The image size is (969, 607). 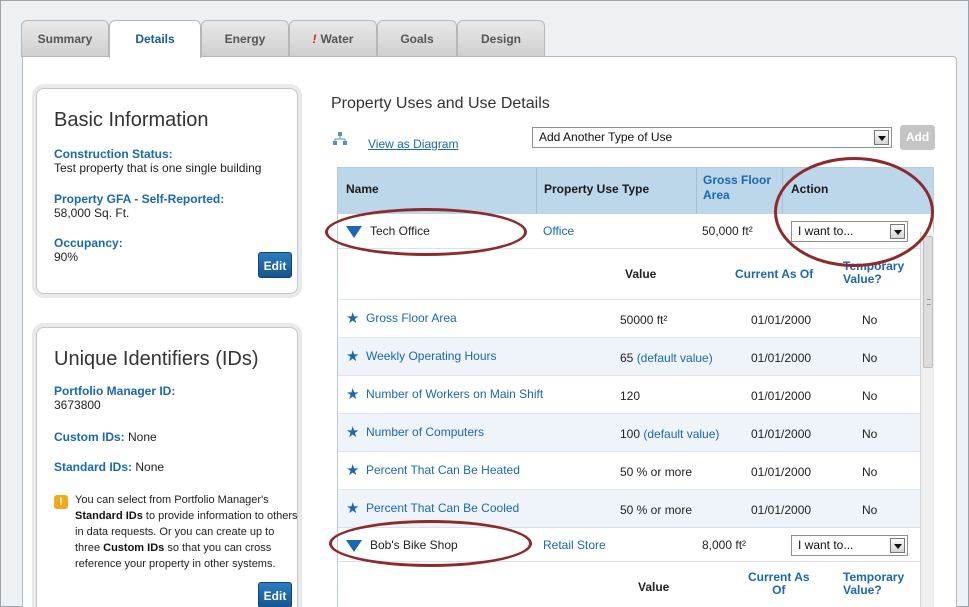 I want to click on property-name: Tech Office, so click(x=400, y=231).